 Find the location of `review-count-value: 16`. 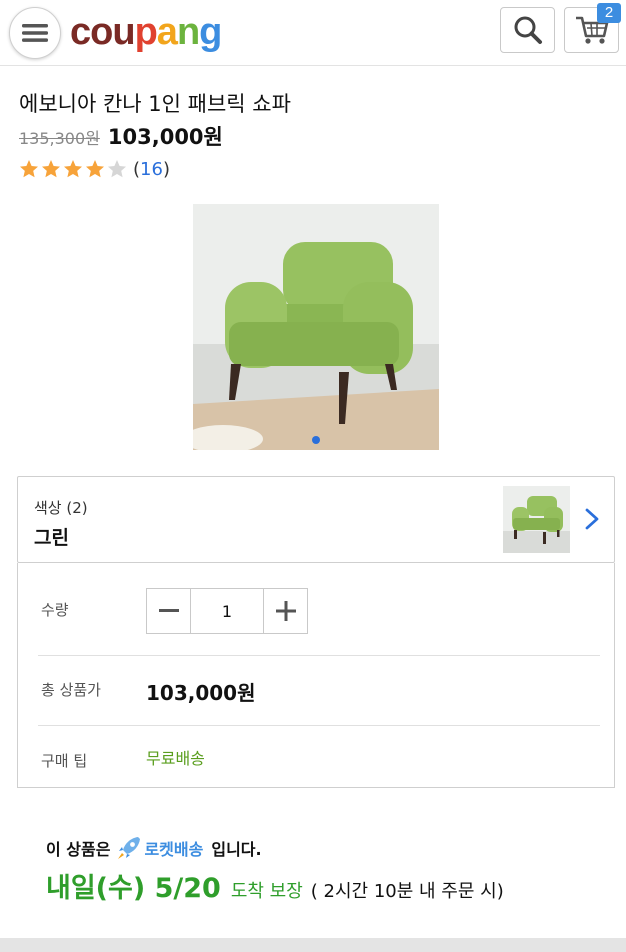

review-count-value: 16 is located at coordinates (151, 169).